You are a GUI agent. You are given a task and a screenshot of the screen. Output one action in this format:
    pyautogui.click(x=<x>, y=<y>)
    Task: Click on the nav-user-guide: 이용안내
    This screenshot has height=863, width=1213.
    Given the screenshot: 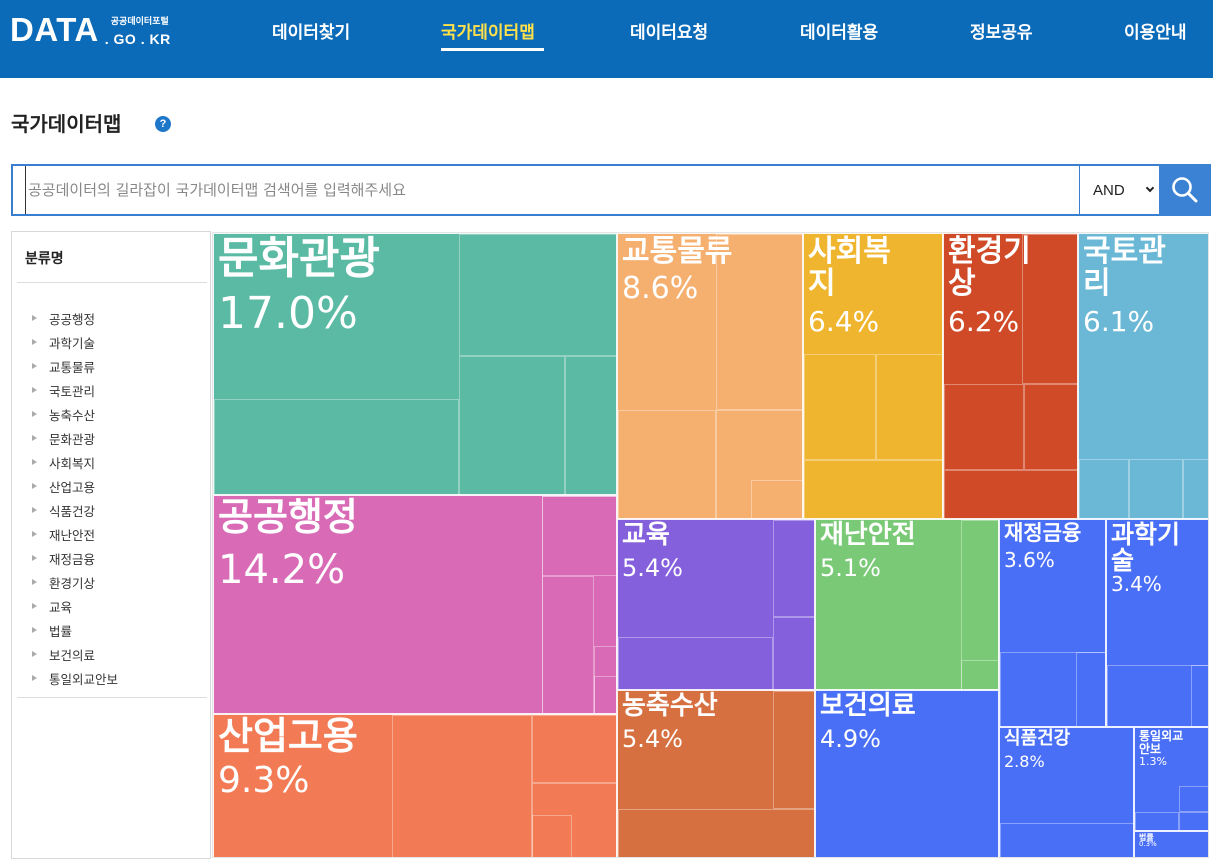 What is the action you would take?
    pyautogui.click(x=1155, y=30)
    